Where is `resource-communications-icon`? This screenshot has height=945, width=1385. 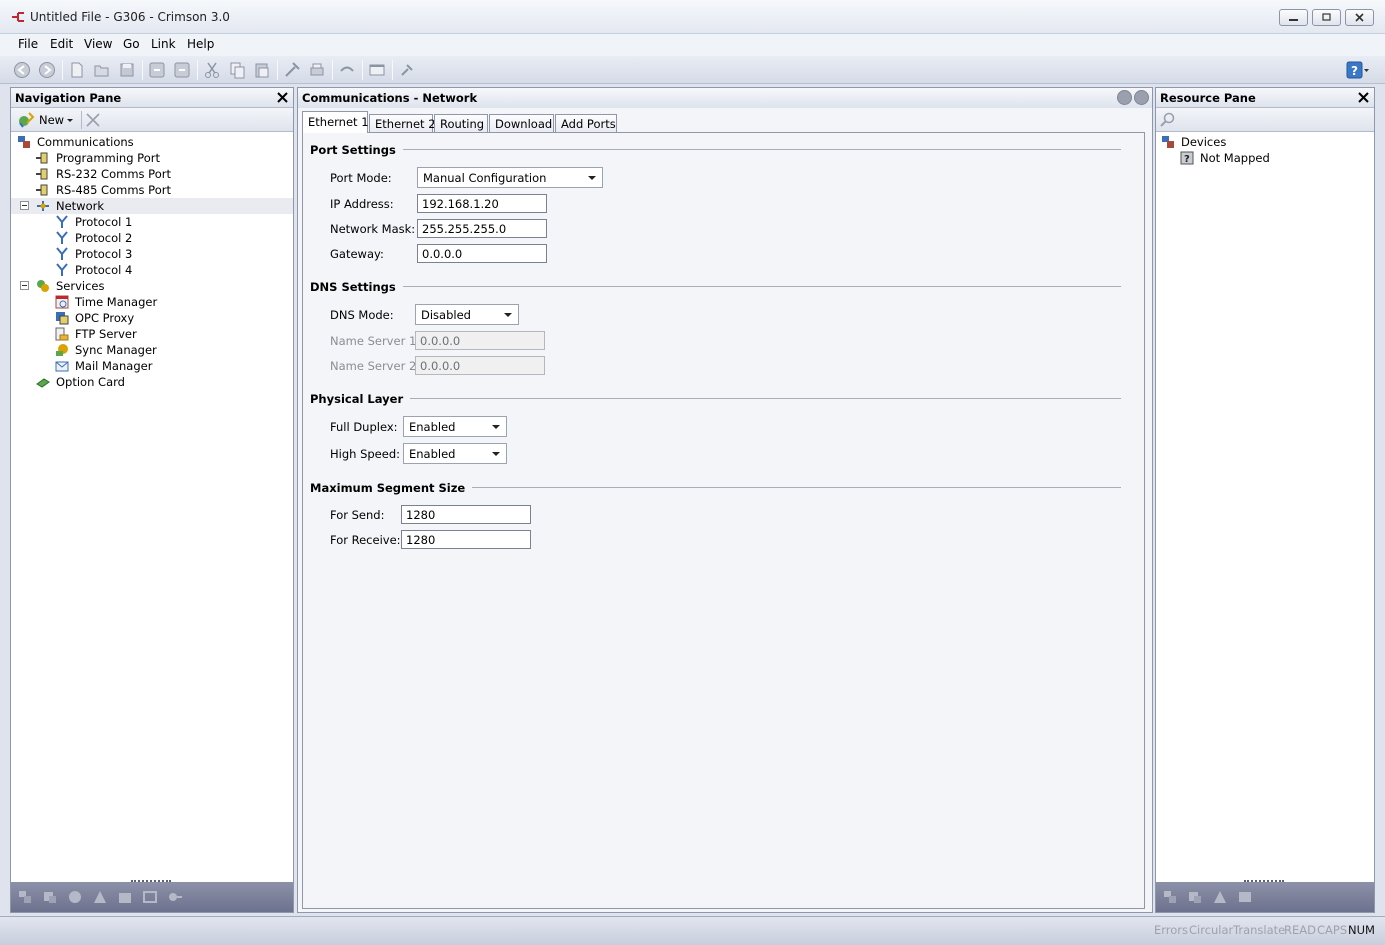
resource-communications-icon is located at coordinates (1170, 897).